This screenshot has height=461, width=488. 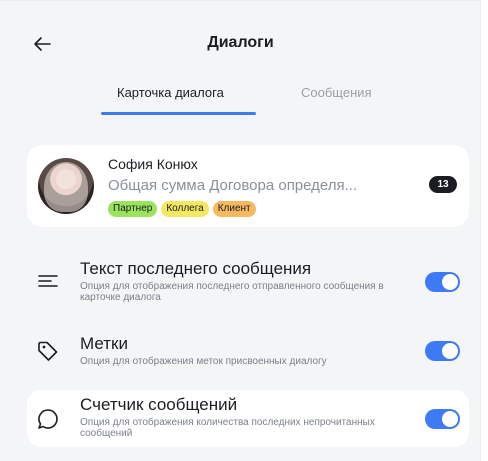 I want to click on tag-colleague: Коллега, so click(x=185, y=209).